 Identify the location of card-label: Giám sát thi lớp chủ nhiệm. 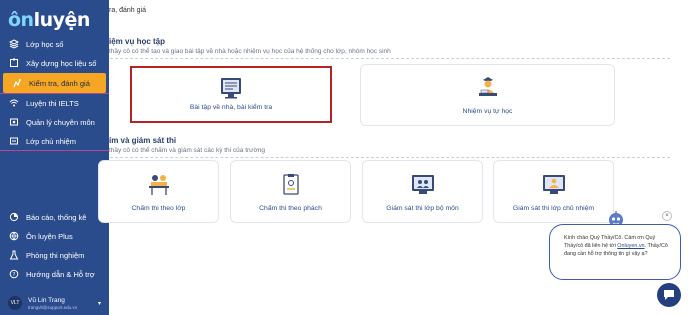
(553, 208).